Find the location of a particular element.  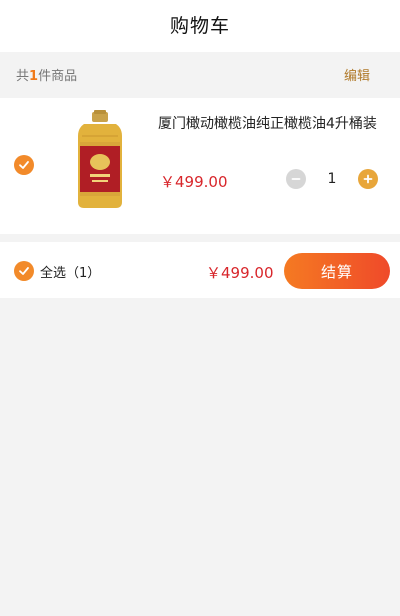

item-count: 共1件商品 is located at coordinates (46, 74).